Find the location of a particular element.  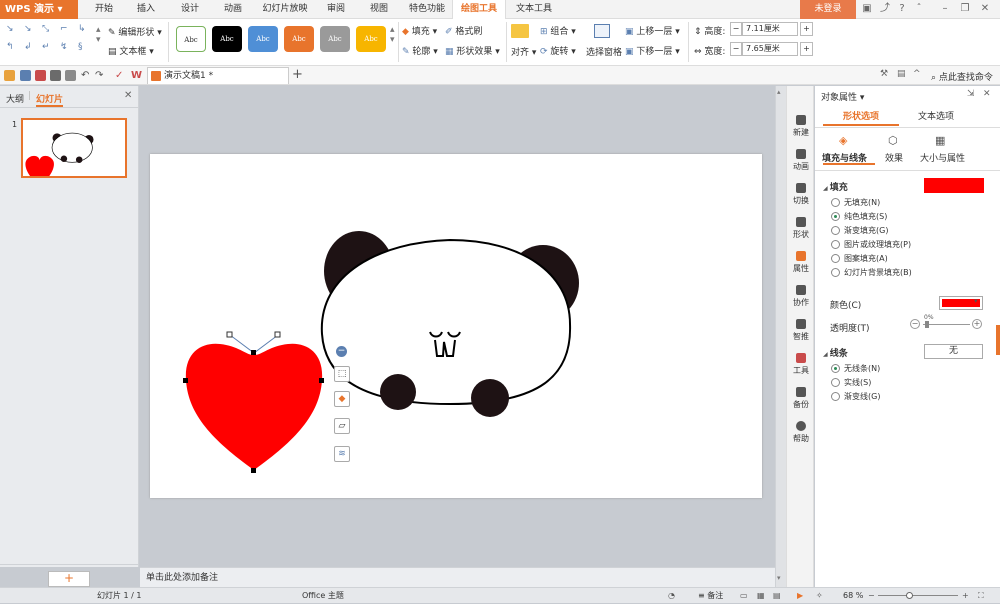

zoom-in-icon: + is located at coordinates (965, 596).